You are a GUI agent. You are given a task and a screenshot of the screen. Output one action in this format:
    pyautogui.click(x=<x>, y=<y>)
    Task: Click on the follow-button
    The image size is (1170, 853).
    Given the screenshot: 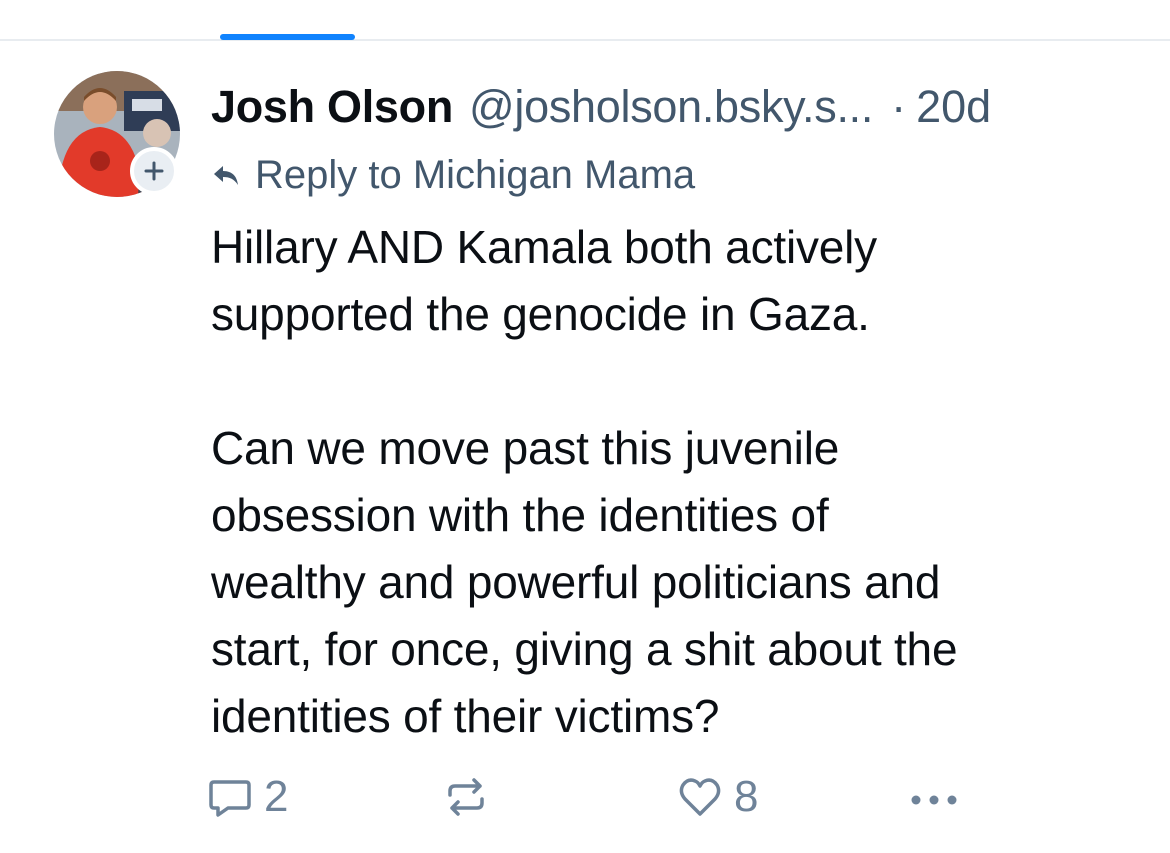 What is the action you would take?
    pyautogui.click(x=154, y=171)
    